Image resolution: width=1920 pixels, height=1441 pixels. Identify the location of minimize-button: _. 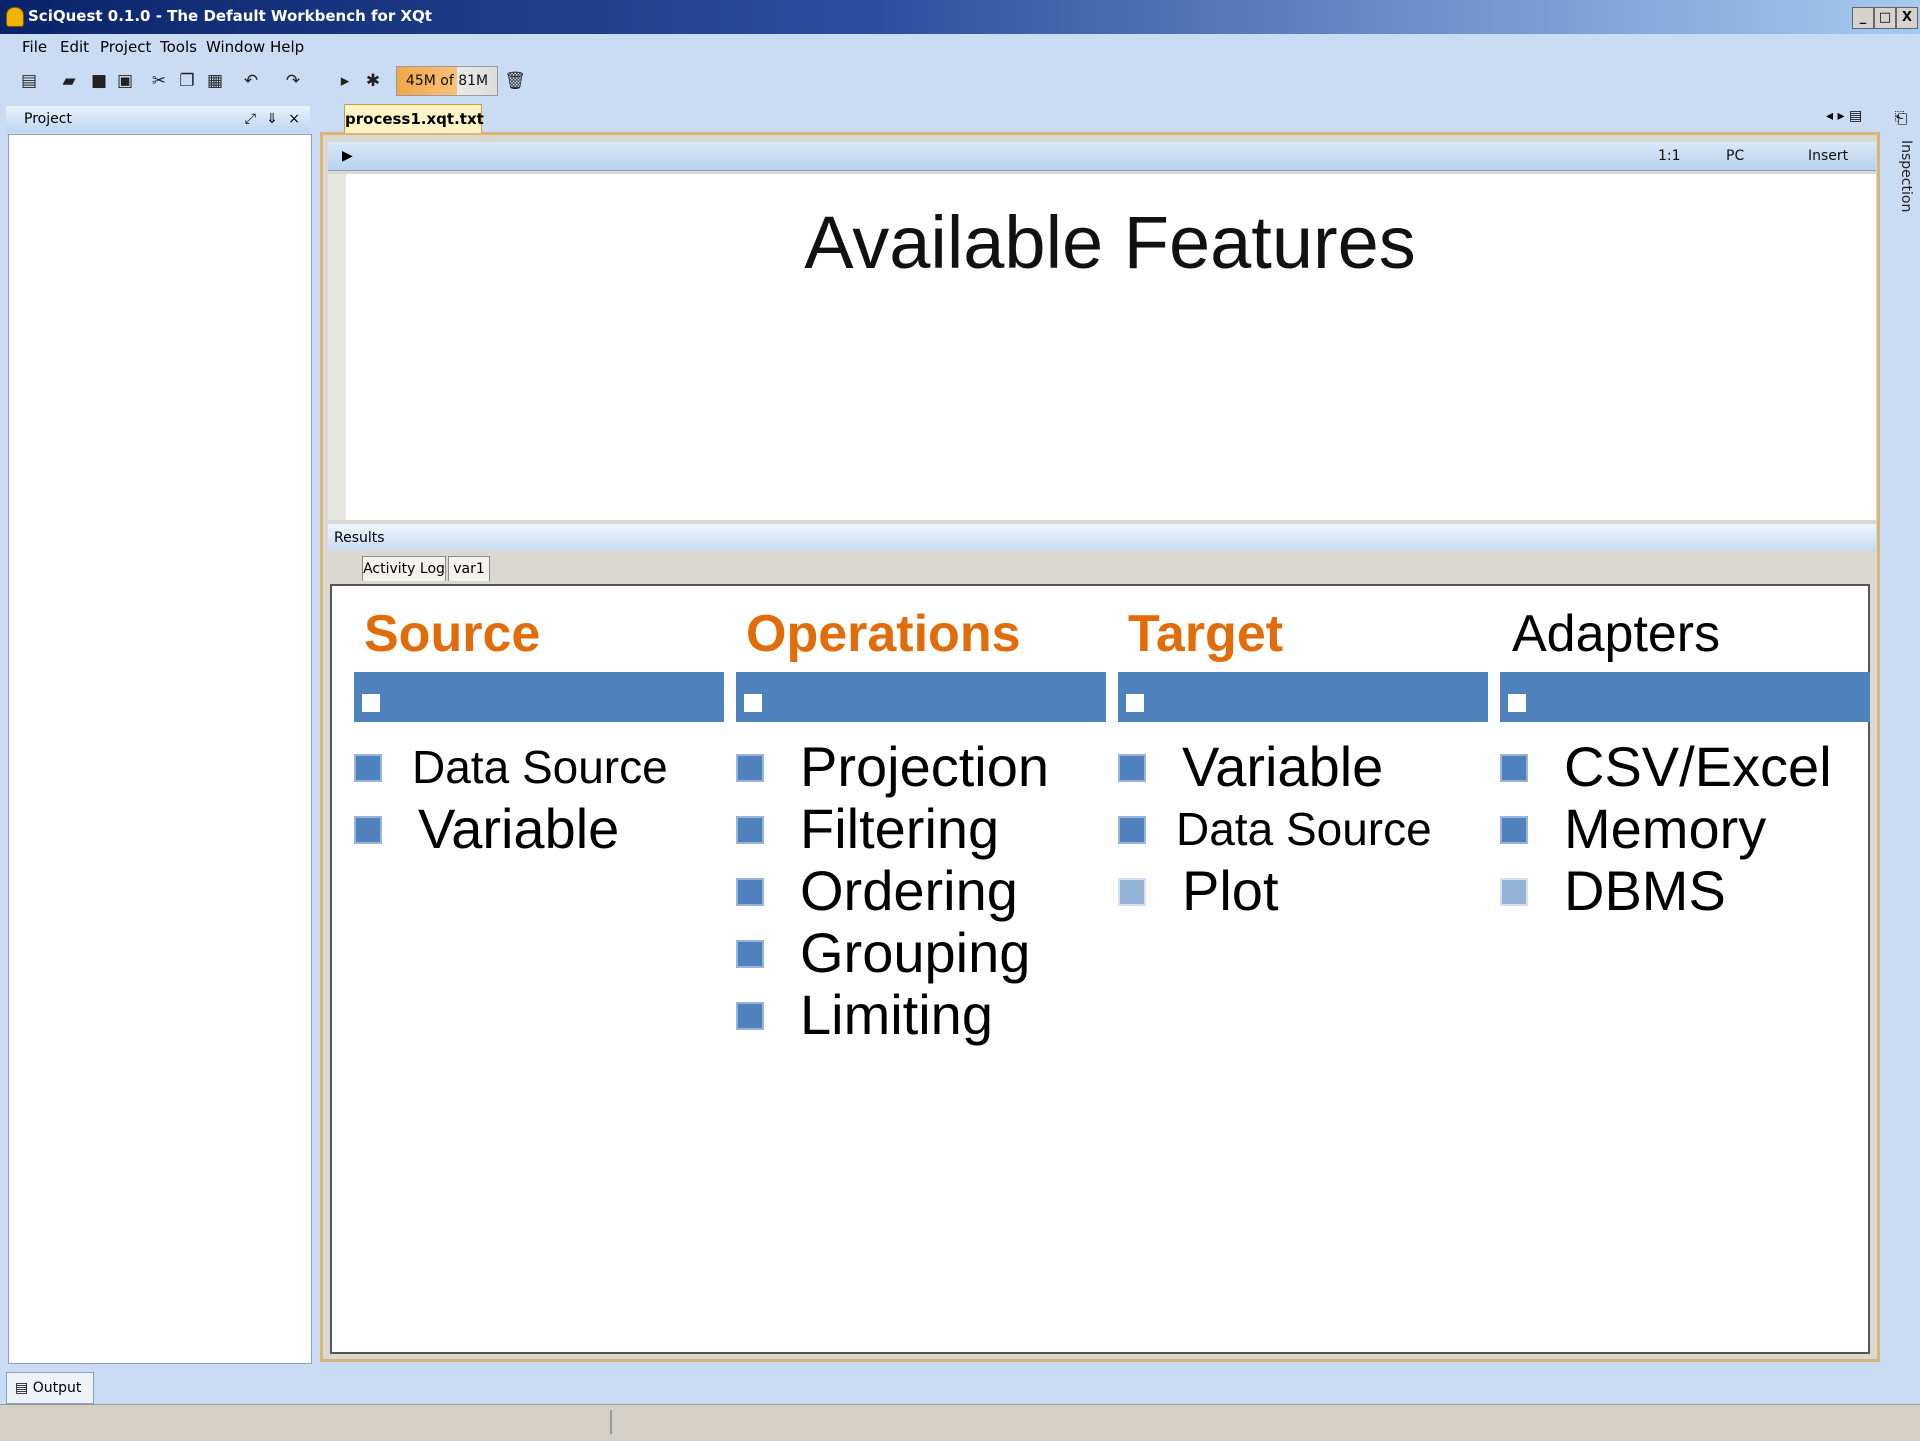
(1863, 18).